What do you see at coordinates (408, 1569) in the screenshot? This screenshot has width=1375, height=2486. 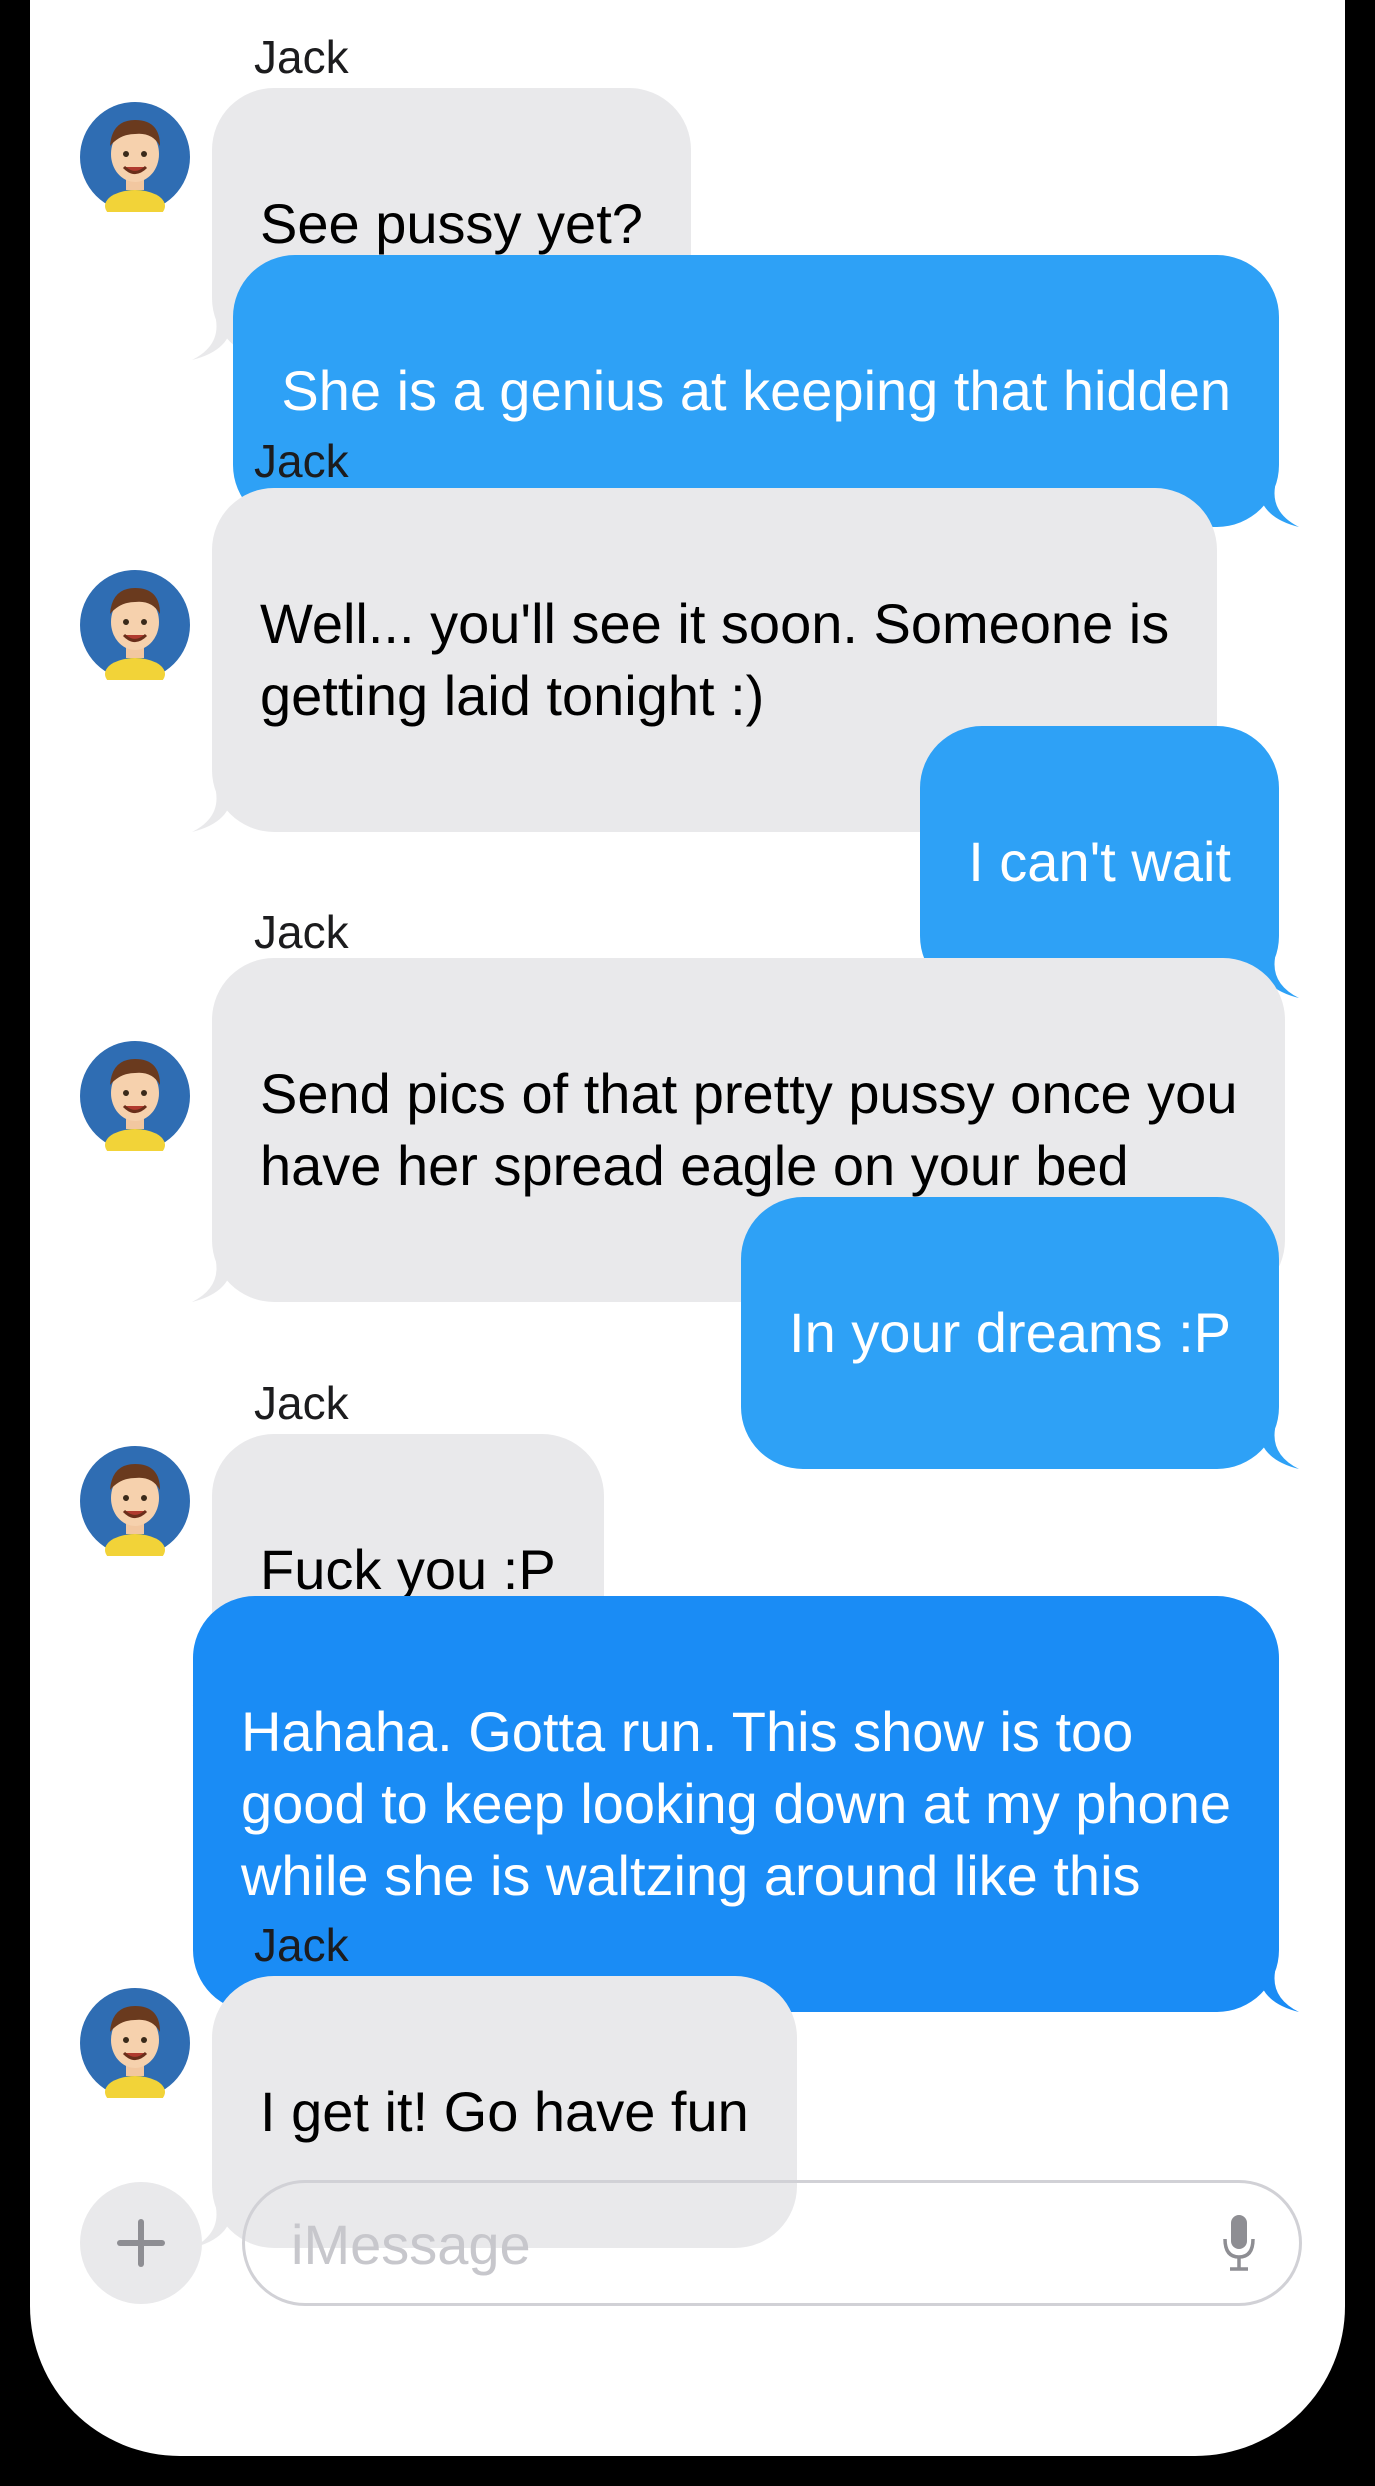 I see `message-text: Fuck you :P` at bounding box center [408, 1569].